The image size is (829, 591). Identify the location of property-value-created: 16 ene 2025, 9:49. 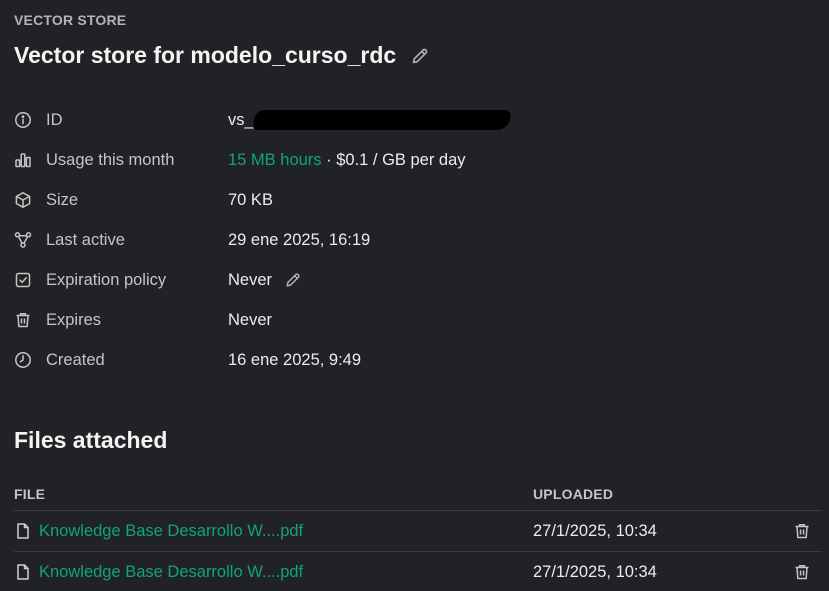
(295, 359).